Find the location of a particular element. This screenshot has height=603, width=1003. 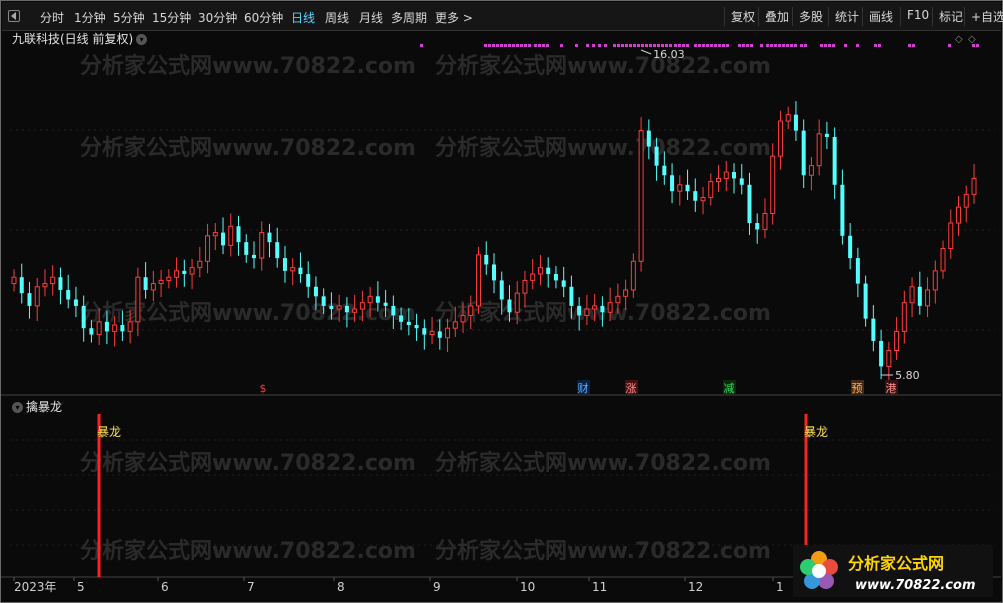

logo-url: www.70822.com is located at coordinates (915, 585).